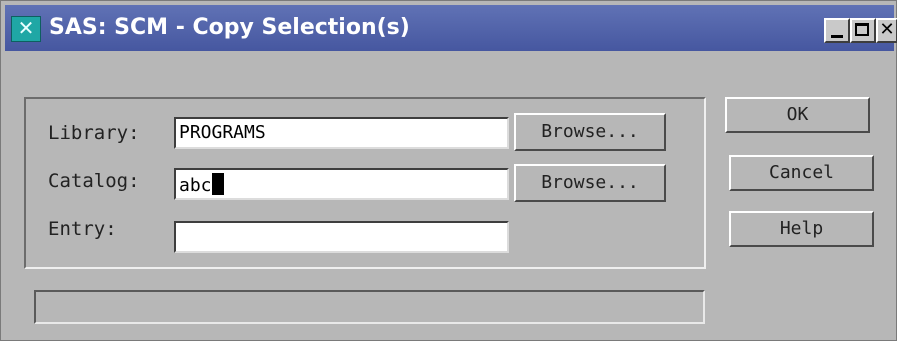 The image size is (897, 341). Describe the element at coordinates (451, 28) in the screenshot. I see `title-bar: ✕ SAS: SCM - Copy Selection(s) ✕` at that location.